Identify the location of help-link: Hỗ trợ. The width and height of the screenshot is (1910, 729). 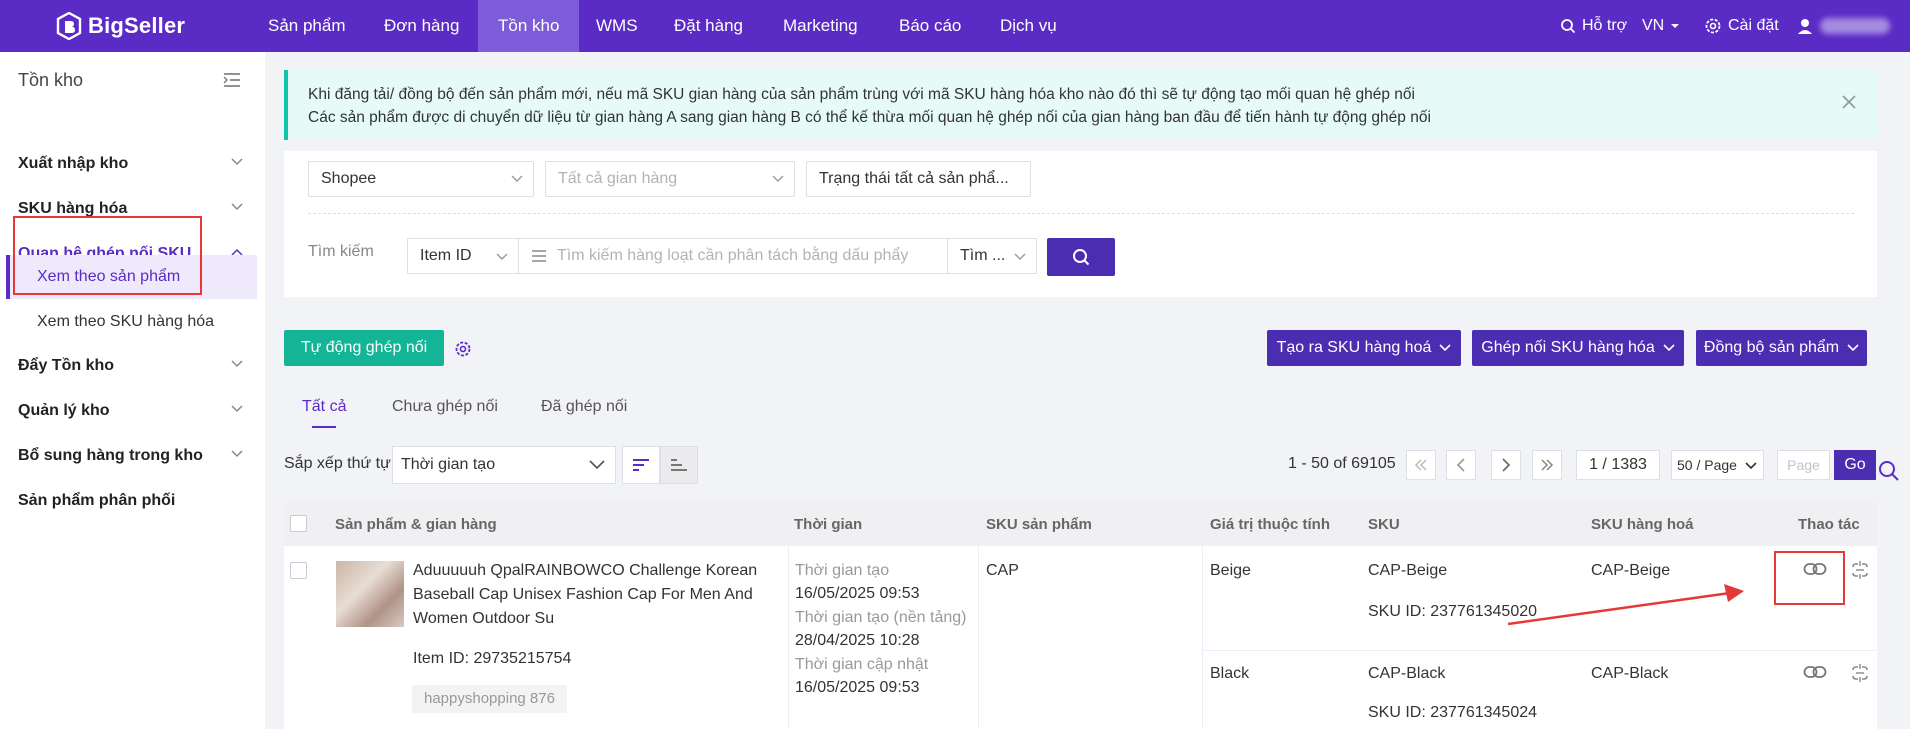
(1593, 26).